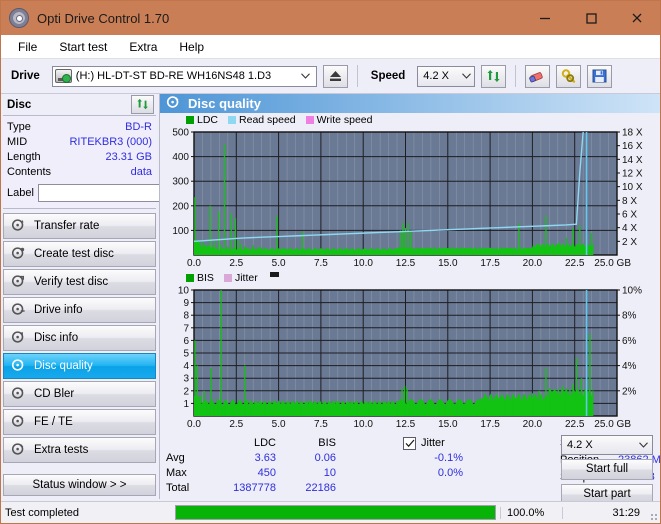 This screenshot has width=661, height=524. I want to click on sidebar-item-extra-tests: Extra tests, so click(79, 450).